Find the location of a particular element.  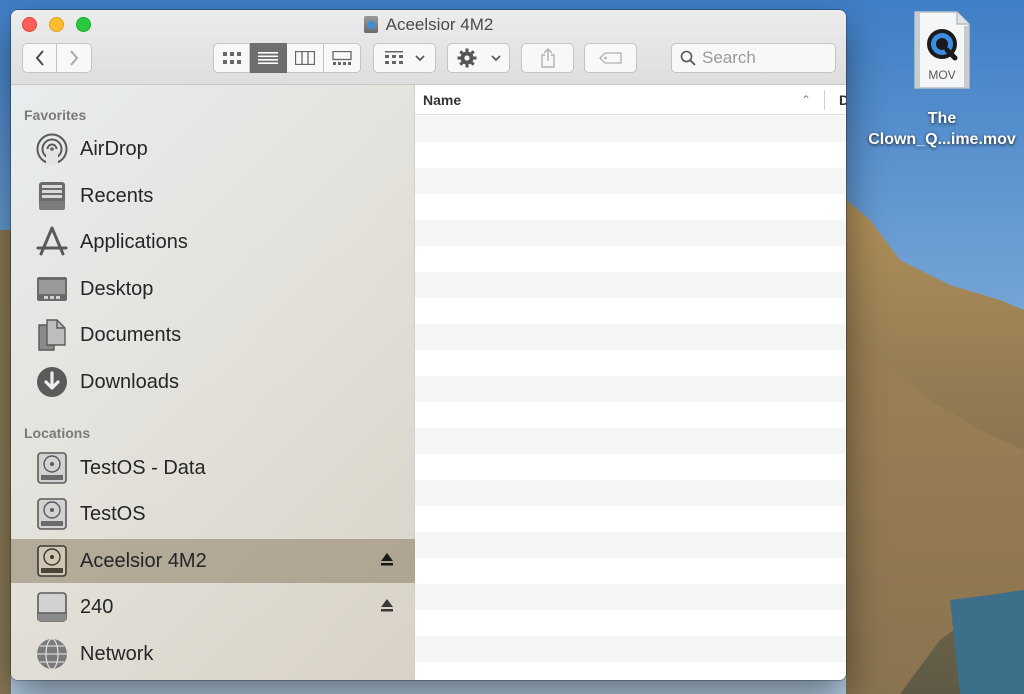

search-field is located at coordinates (753, 58).